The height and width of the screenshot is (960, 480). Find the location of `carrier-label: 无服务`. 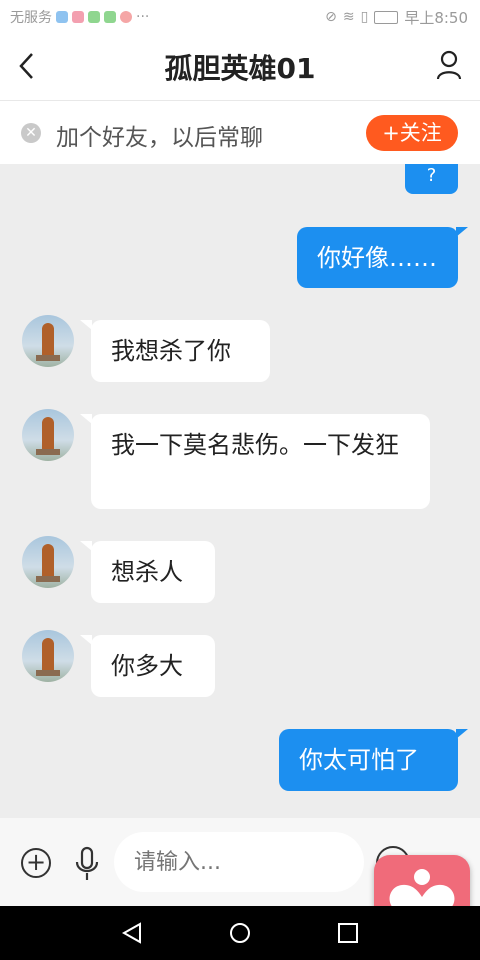

carrier-label: 无服务 is located at coordinates (31, 18).